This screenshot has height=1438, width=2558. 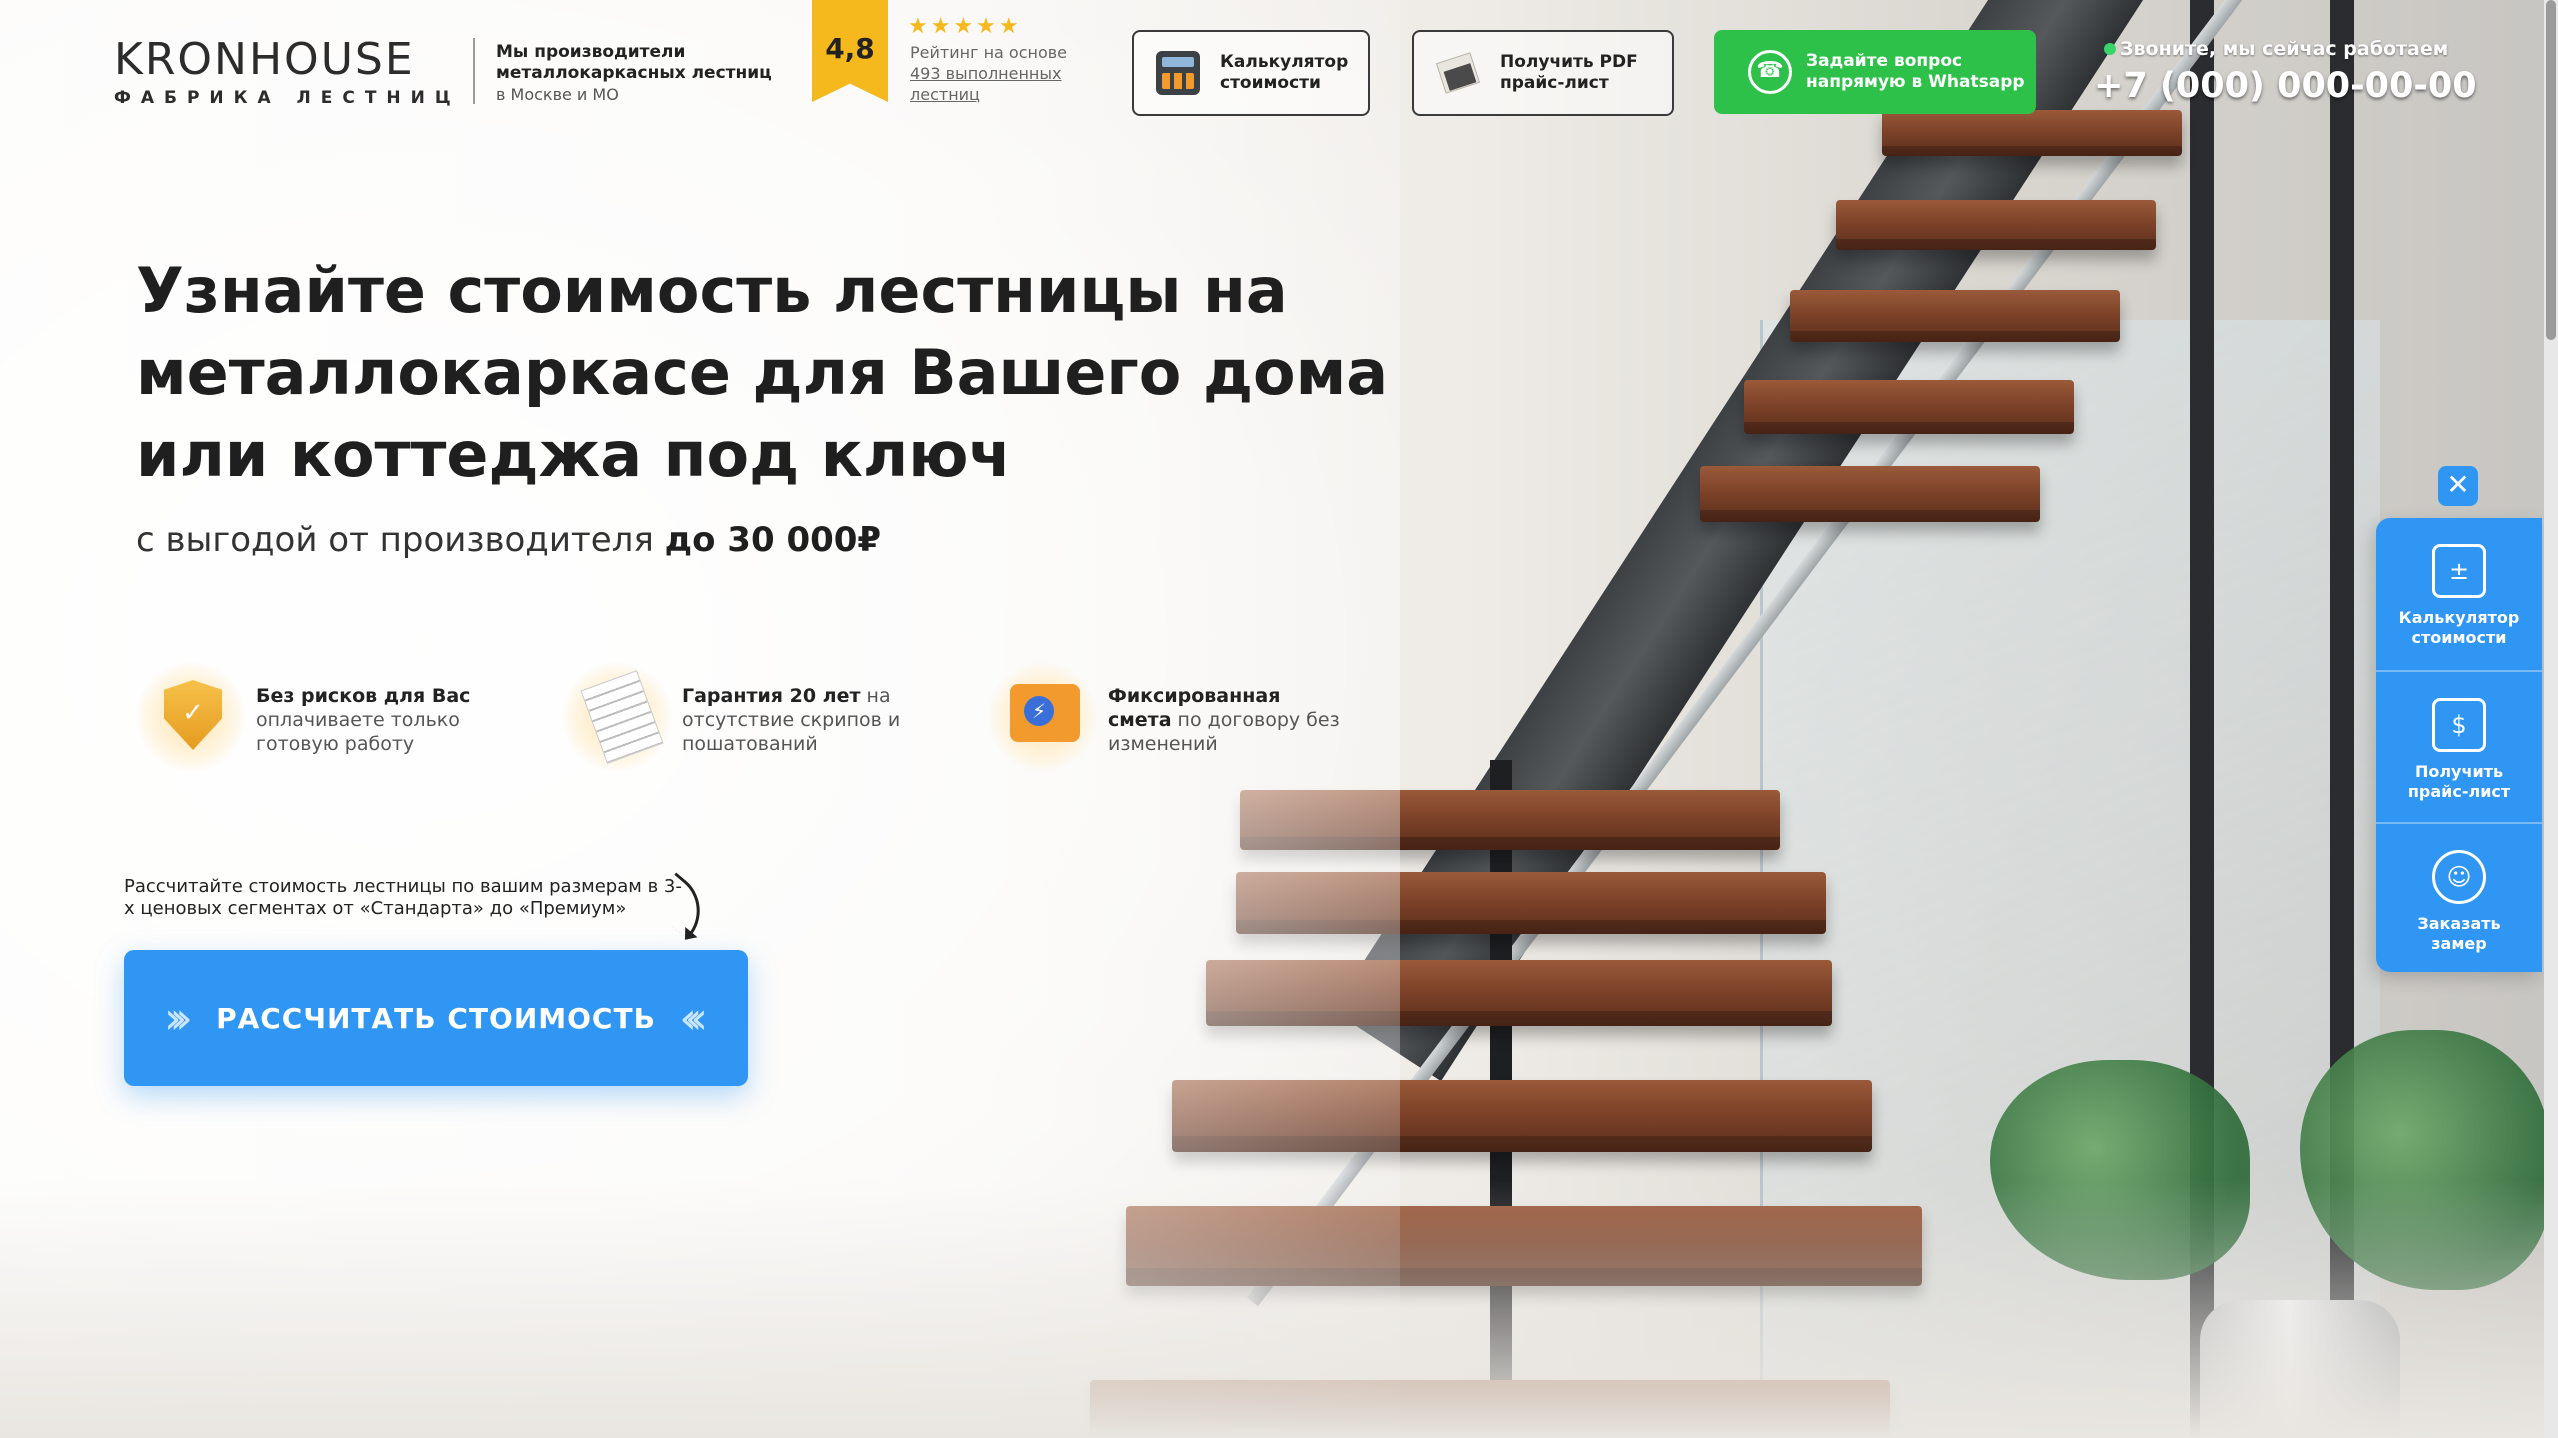 What do you see at coordinates (2459, 725) in the screenshot?
I see `price-list-icon` at bounding box center [2459, 725].